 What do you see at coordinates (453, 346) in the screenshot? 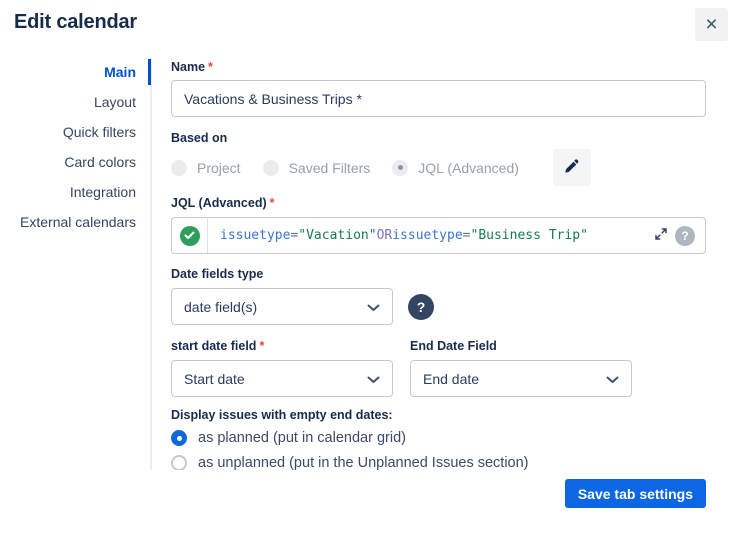
I see `end-date-field-label: End Date Field` at bounding box center [453, 346].